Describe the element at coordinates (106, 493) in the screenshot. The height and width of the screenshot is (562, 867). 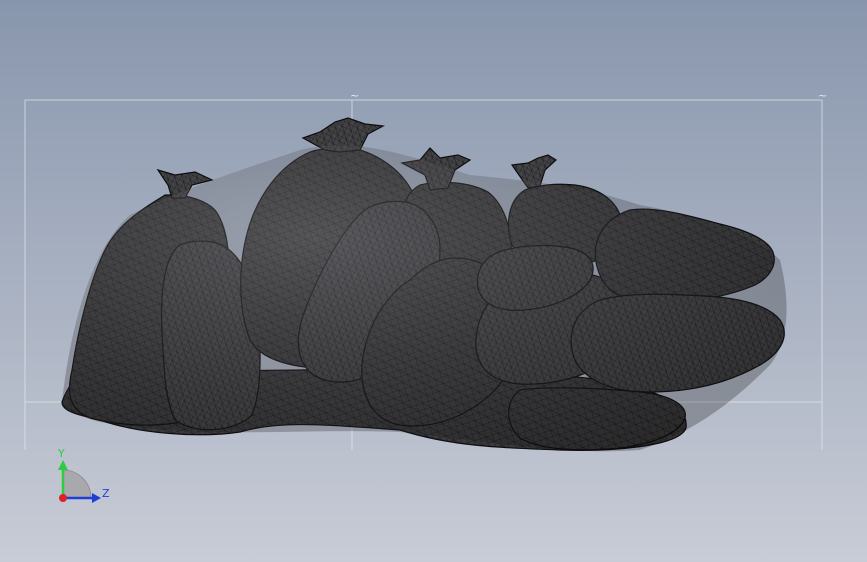
I see `axis-label-z: Z` at that location.